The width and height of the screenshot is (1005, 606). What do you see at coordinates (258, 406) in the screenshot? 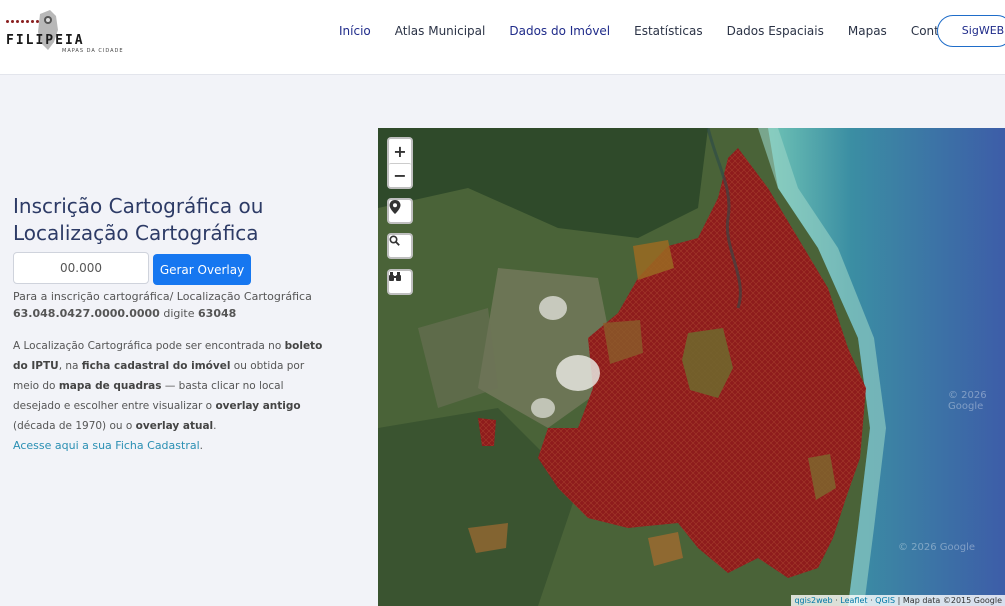
I see `desc-bold-overlay-antigo: overlay antigo` at bounding box center [258, 406].